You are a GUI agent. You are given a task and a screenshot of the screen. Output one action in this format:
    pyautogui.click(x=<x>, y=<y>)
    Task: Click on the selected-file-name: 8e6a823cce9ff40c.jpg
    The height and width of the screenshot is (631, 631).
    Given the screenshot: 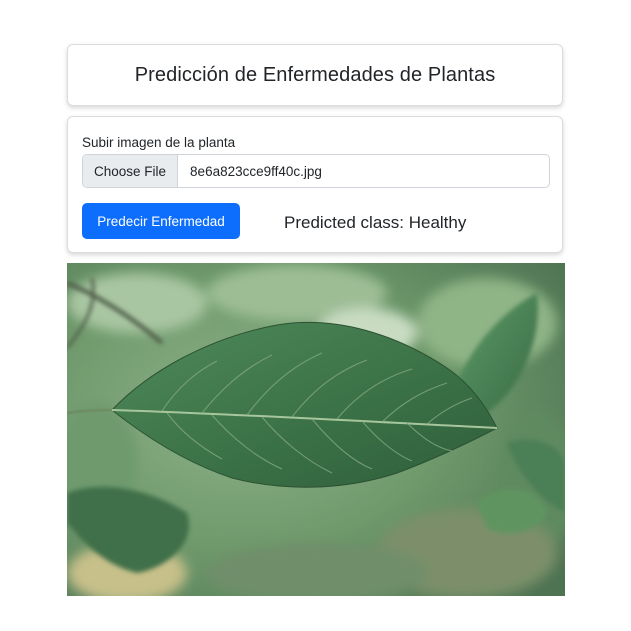 What is the action you would take?
    pyautogui.click(x=256, y=171)
    